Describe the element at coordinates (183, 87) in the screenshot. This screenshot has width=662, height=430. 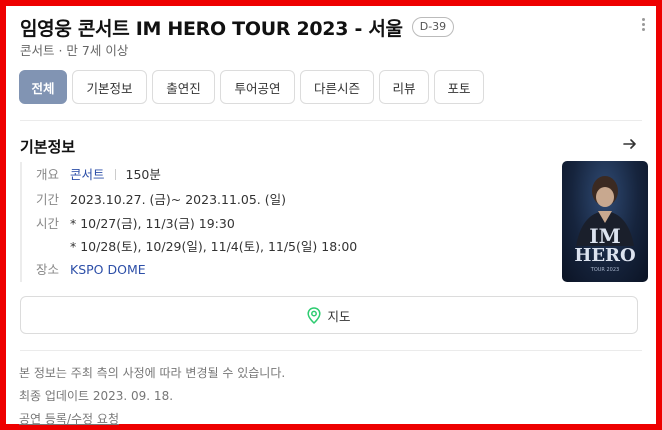
I see `tab-cast: 출연진` at that location.